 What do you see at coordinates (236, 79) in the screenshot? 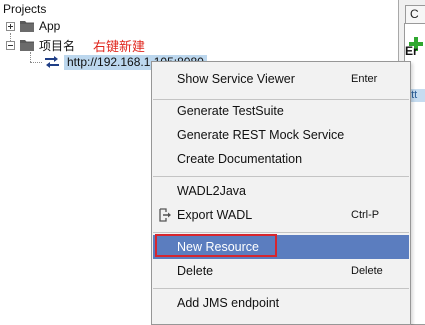
I see `menu-item-label: Show Service Viewer` at bounding box center [236, 79].